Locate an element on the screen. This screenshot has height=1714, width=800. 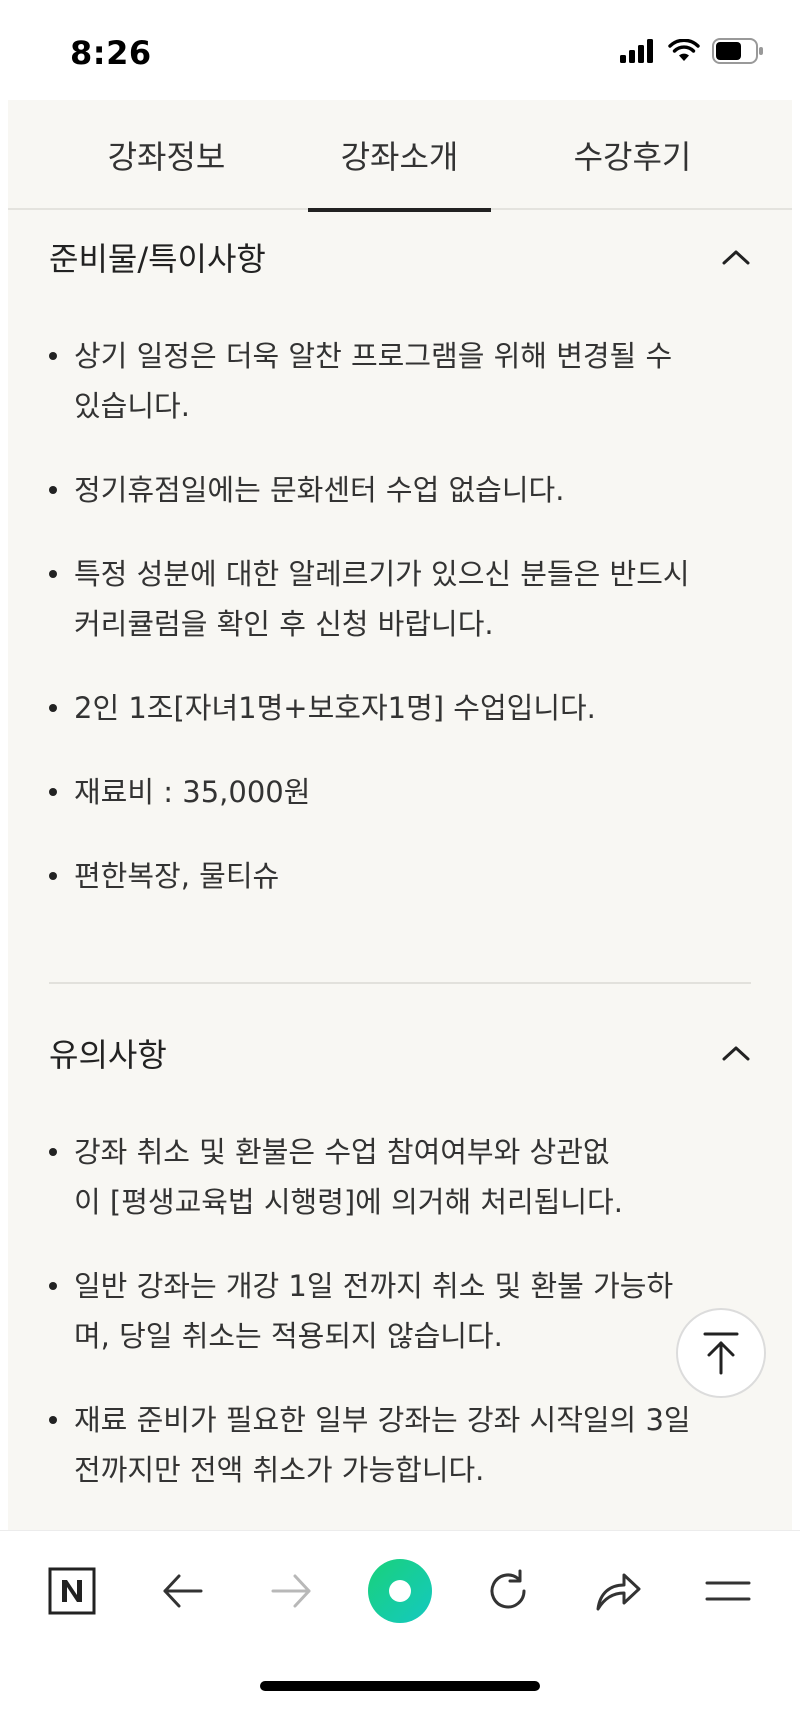
status-time: 8:26 is located at coordinates (111, 53).